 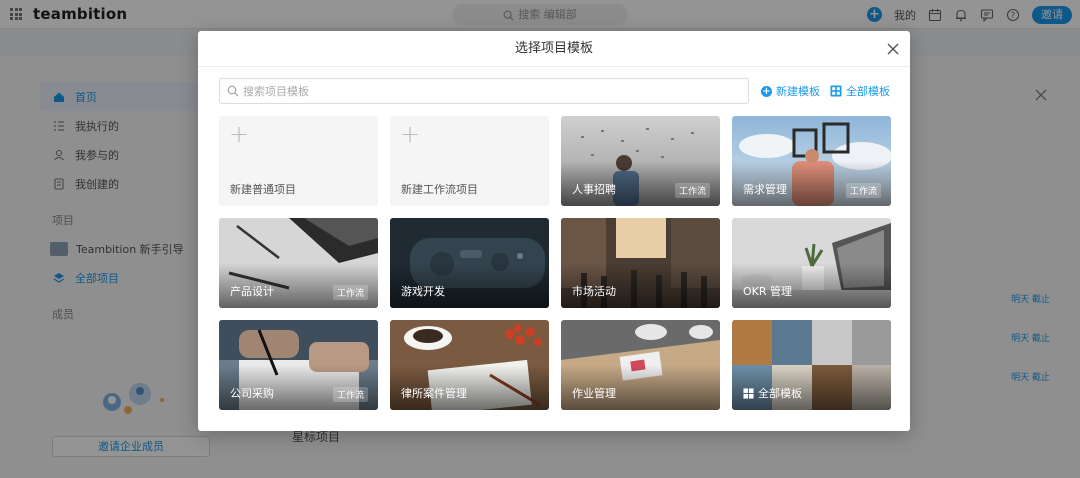 What do you see at coordinates (263, 189) in the screenshot?
I see `template-name: 新建普通项目` at bounding box center [263, 189].